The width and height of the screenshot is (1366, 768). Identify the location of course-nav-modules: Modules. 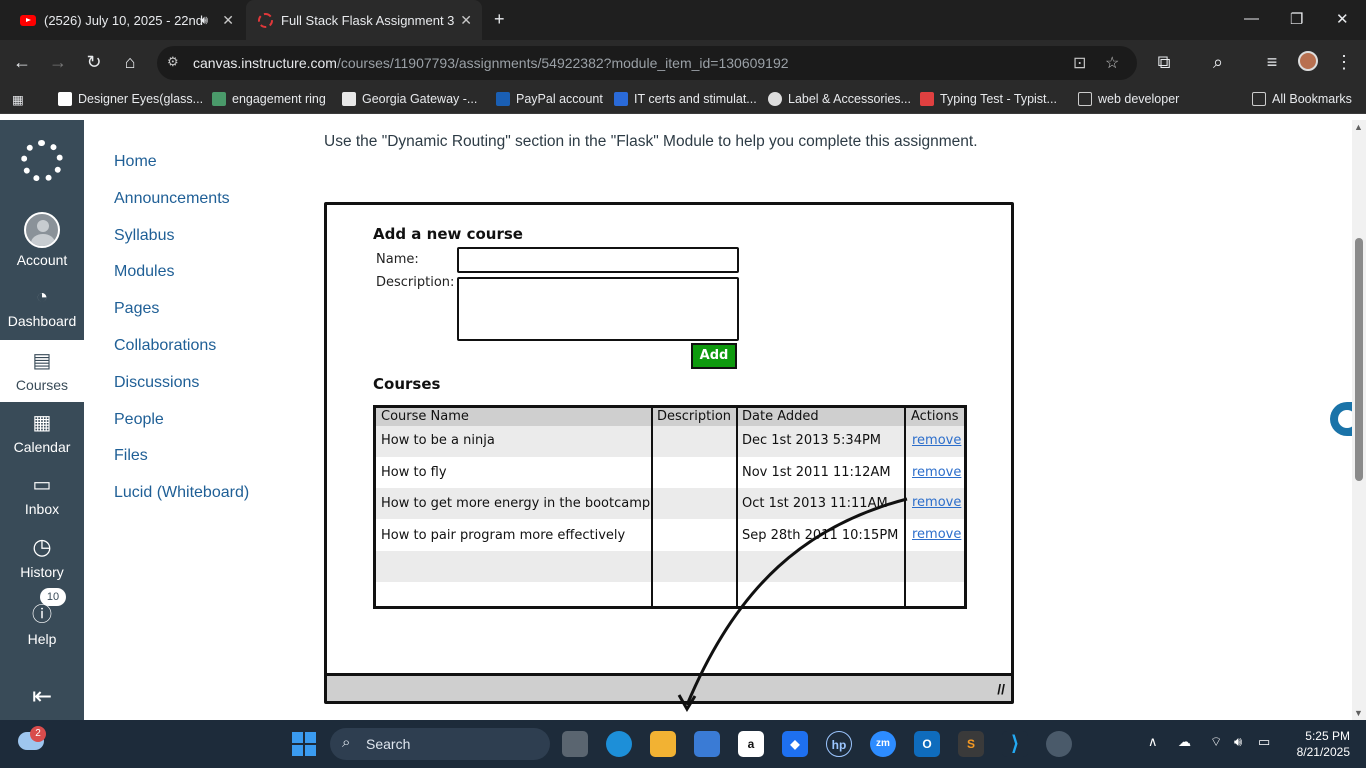
(144, 272).